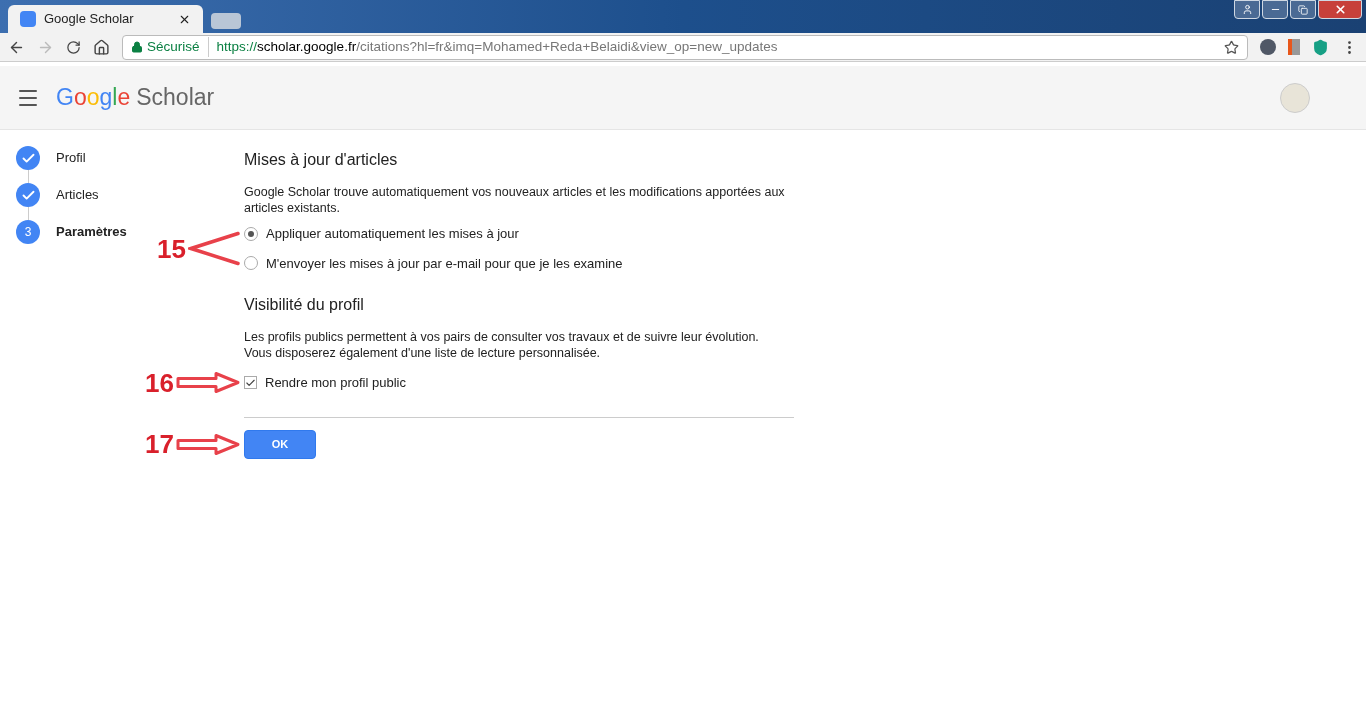 This screenshot has height=728, width=1366. What do you see at coordinates (497, 46) in the screenshot?
I see `url-text: https://scholar.google.fr/citations?hl=fr&imq=Mohamed+Reda+Belaidi&view_op=new_updates` at bounding box center [497, 46].